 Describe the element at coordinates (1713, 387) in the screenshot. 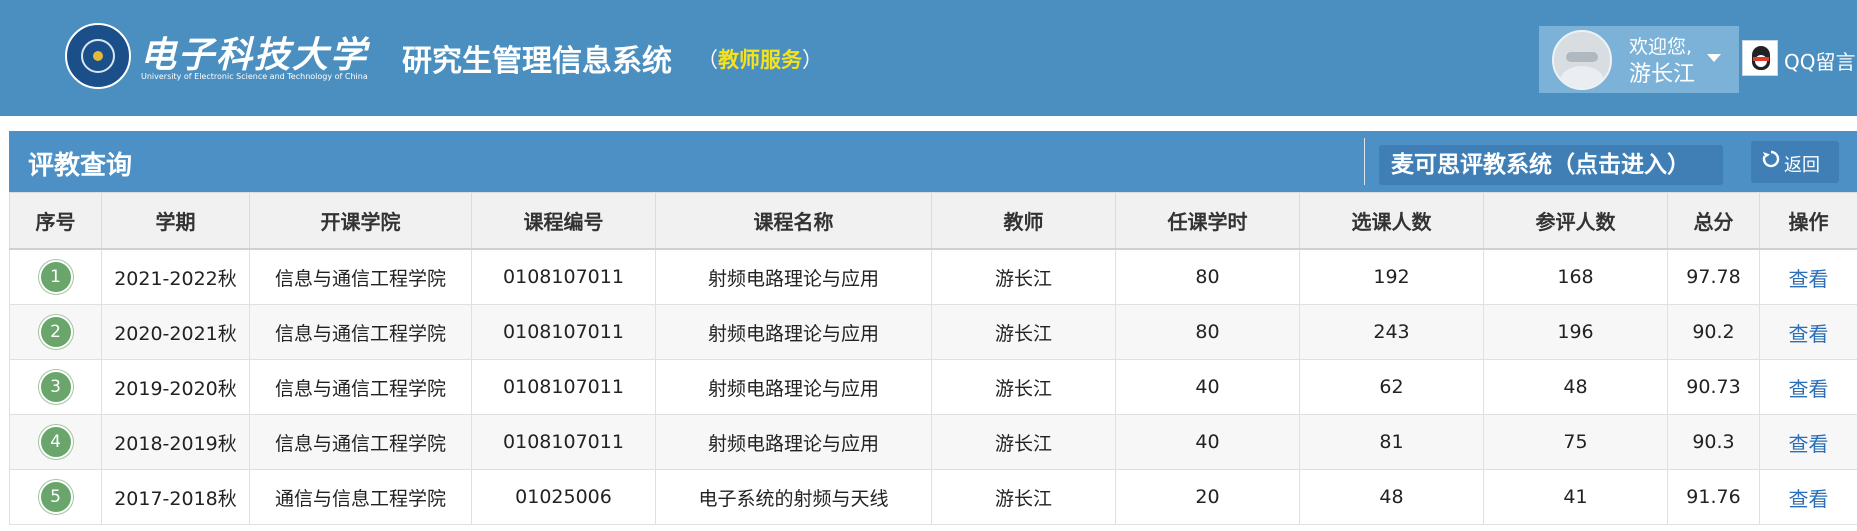

I see `cell-score: 90.73` at that location.